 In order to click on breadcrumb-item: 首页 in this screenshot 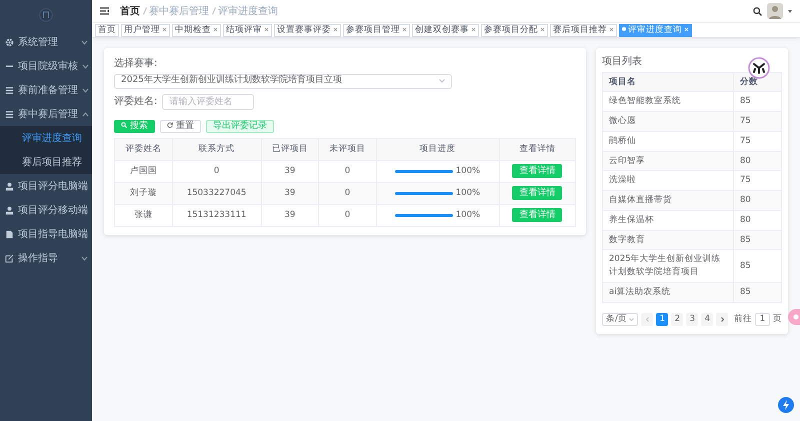, I will do `click(130, 11)`.